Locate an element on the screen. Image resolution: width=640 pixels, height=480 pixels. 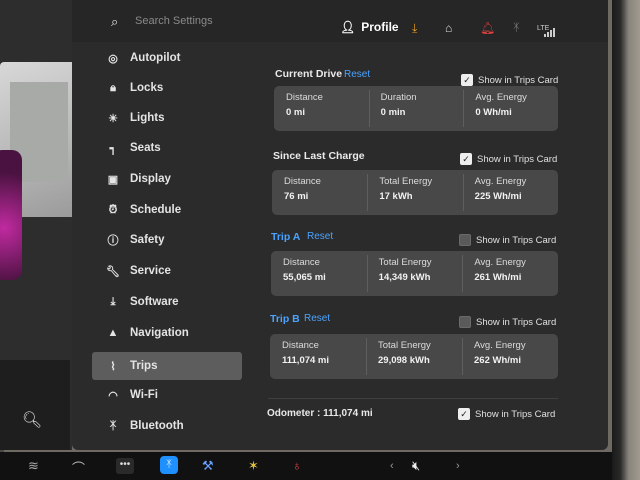
sidebar-item-autopilot: ◎ Autopilot is located at coordinates (167, 58).